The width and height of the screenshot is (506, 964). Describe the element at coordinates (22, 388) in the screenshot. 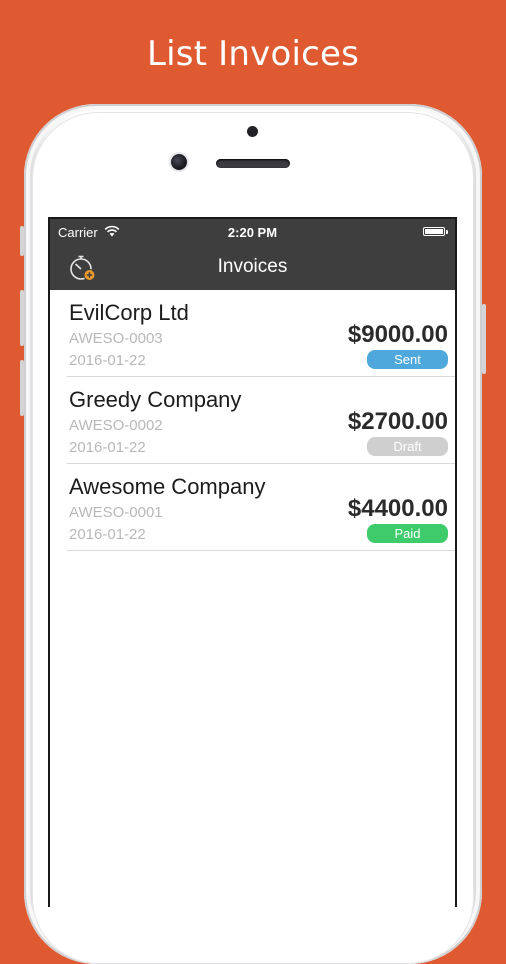

I see `volume-down-button` at that location.